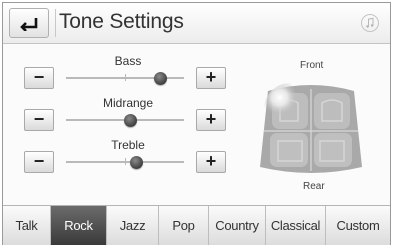 The width and height of the screenshot is (393, 247). What do you see at coordinates (39, 120) in the screenshot?
I see `midrange-decrease-button: −` at bounding box center [39, 120].